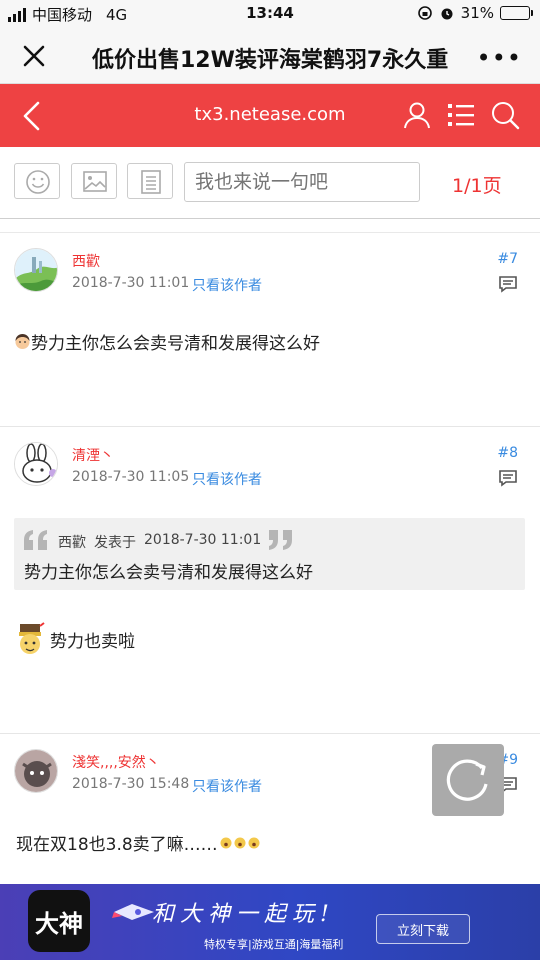 This screenshot has width=540, height=960. What do you see at coordinates (507, 453) in the screenshot?
I see `floor-number: #8` at bounding box center [507, 453].